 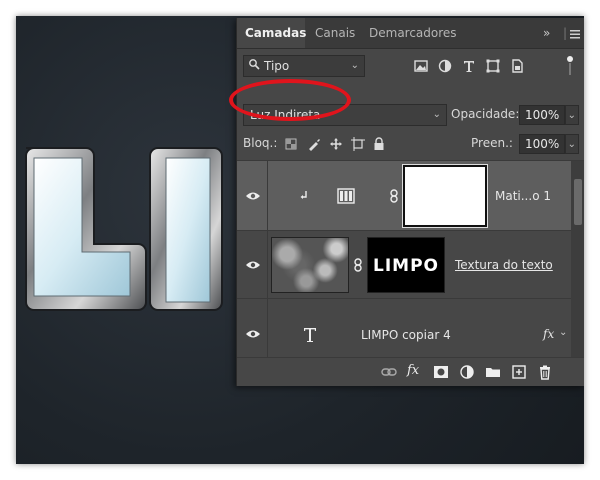 I want to click on lock-all-icon, so click(x=379, y=144).